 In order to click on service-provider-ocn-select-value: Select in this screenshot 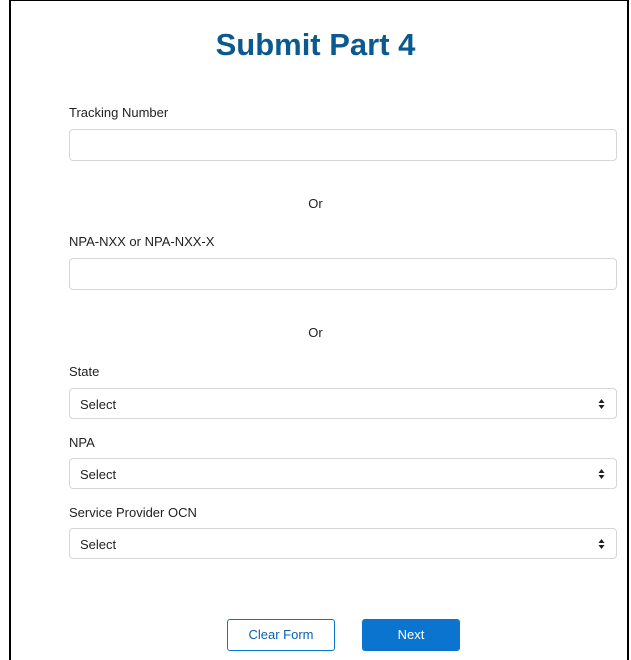, I will do `click(98, 544)`.